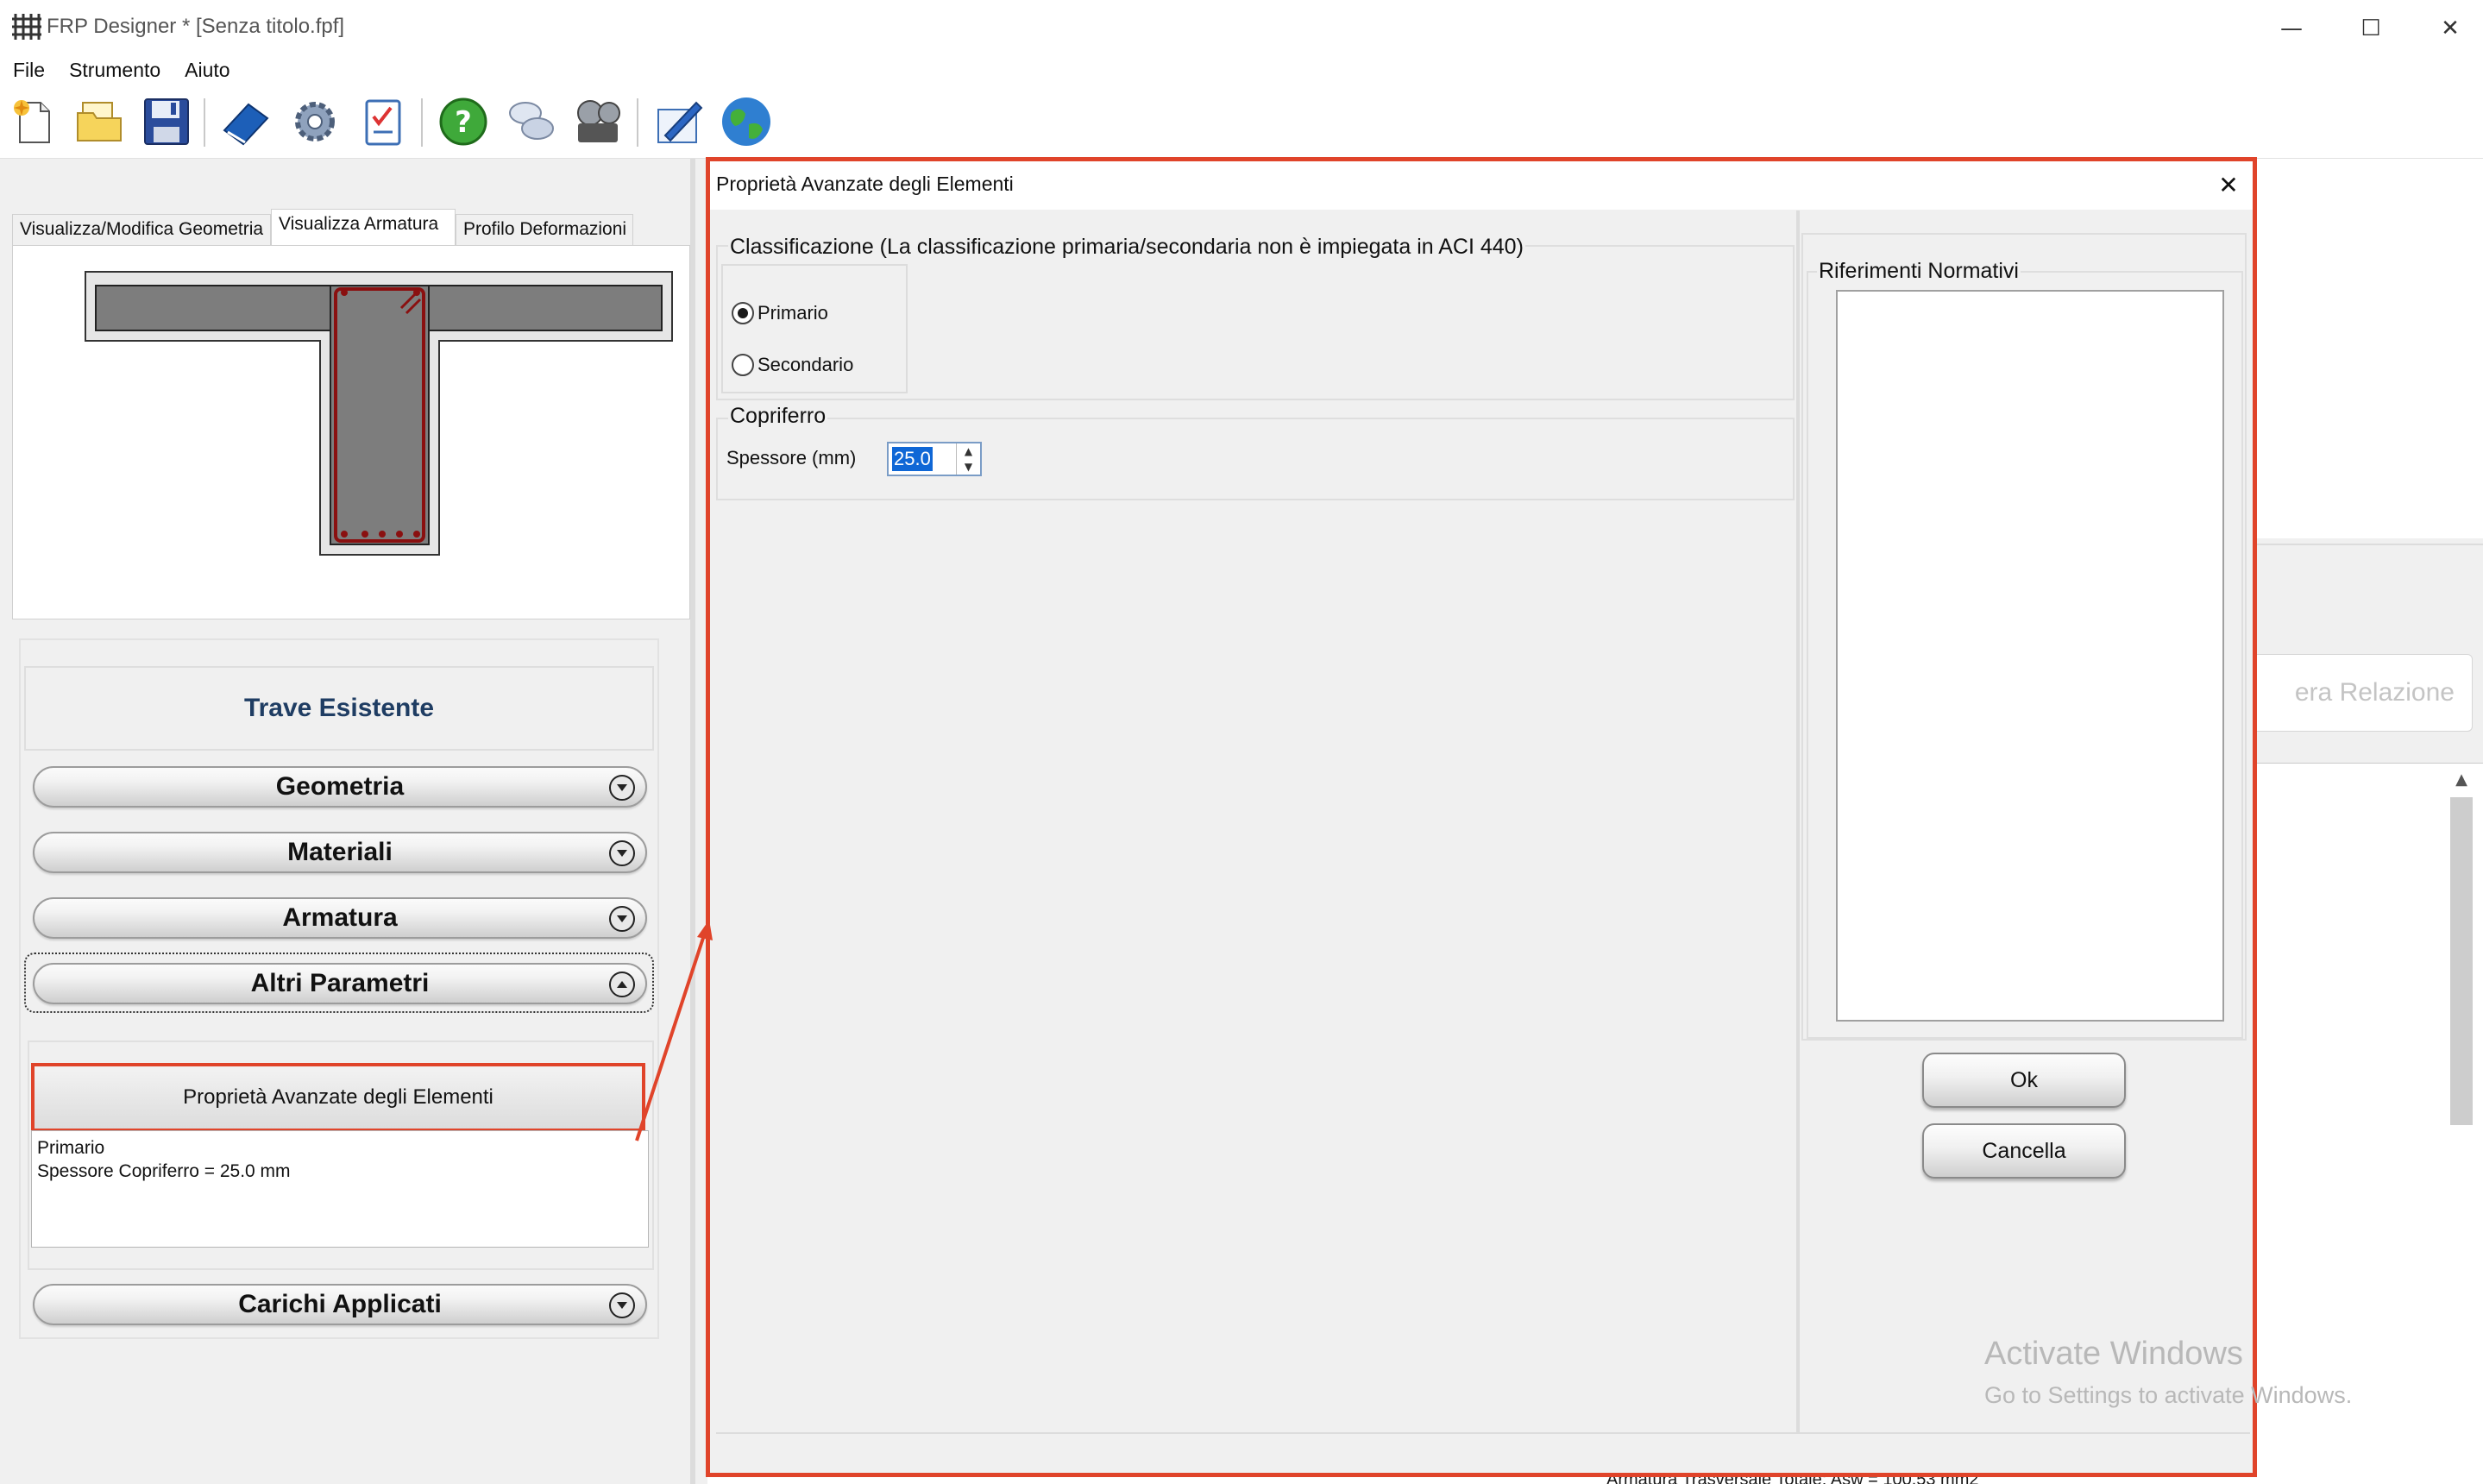 Image resolution: width=2483 pixels, height=1484 pixels. What do you see at coordinates (679, 121) in the screenshot?
I see `edit-pen-icon` at bounding box center [679, 121].